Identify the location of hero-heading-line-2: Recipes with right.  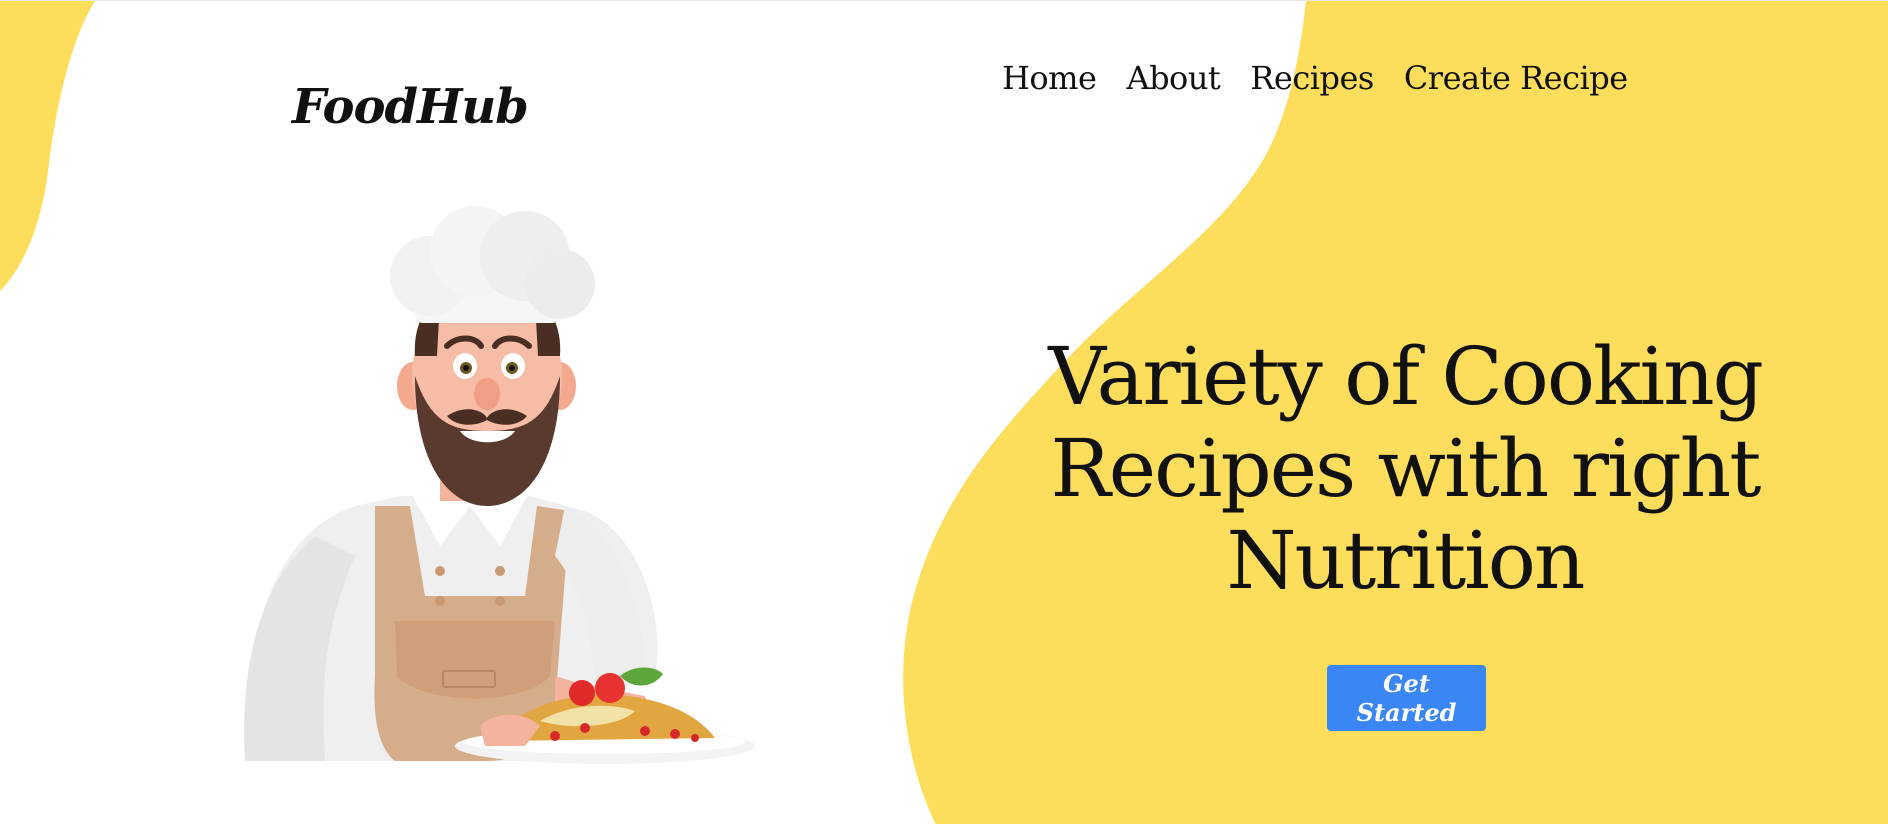
(1406, 468).